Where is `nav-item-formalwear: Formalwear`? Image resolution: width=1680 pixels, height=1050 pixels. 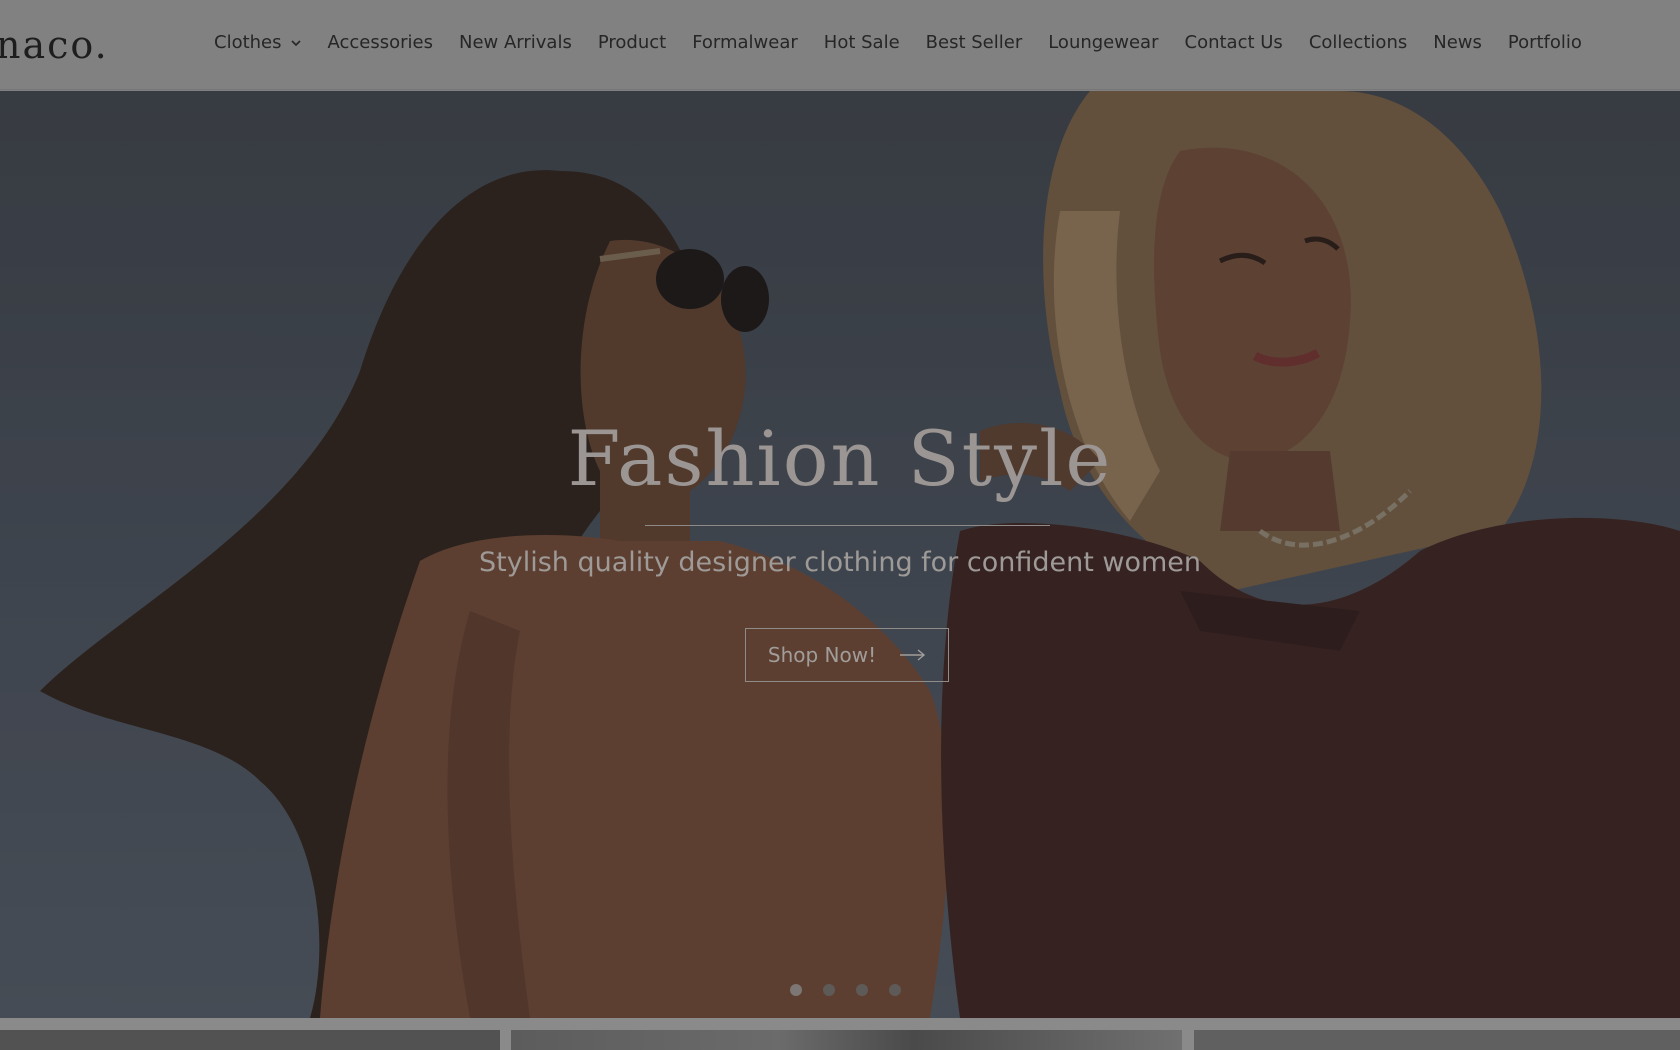
nav-item-formalwear: Formalwear is located at coordinates (745, 45).